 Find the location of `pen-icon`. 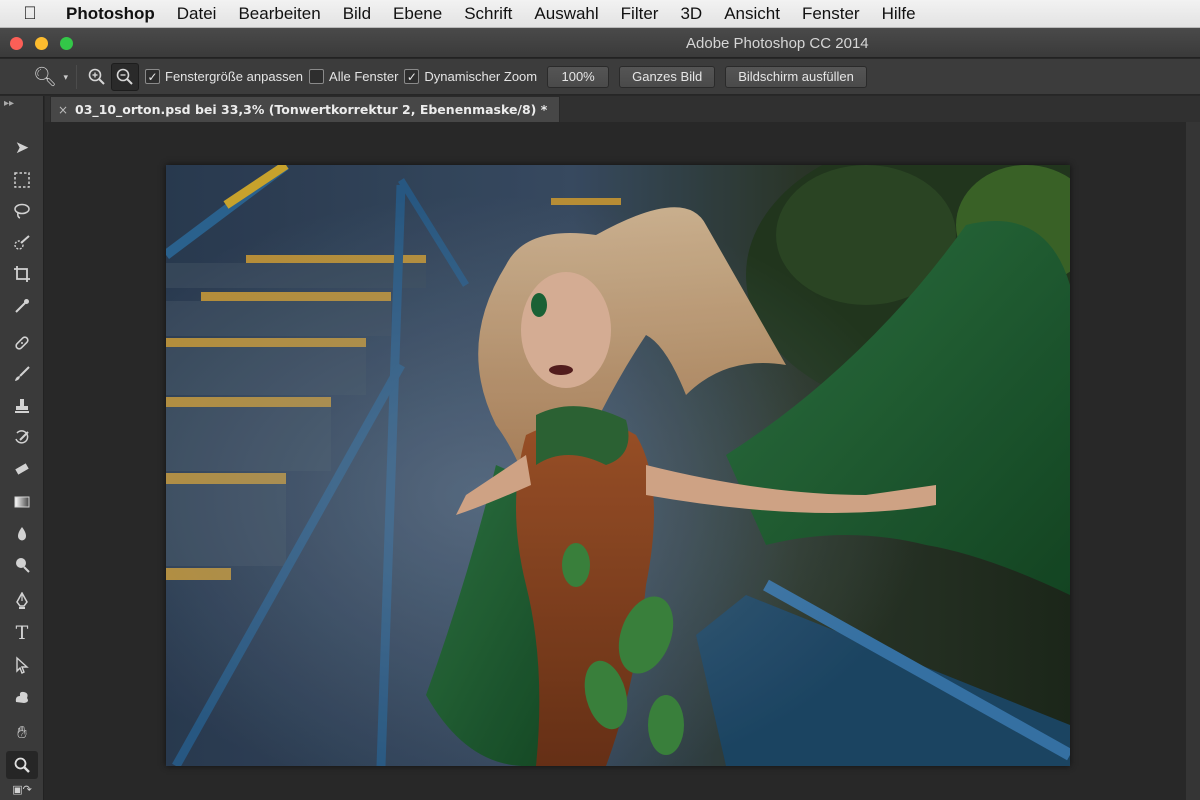

pen-icon is located at coordinates (22, 600).